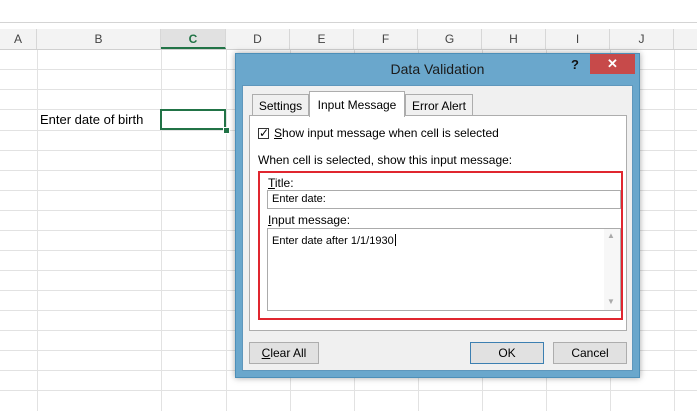 The image size is (697, 411). I want to click on input-message-text: Enter date after 1/1/1930, so click(334, 240).